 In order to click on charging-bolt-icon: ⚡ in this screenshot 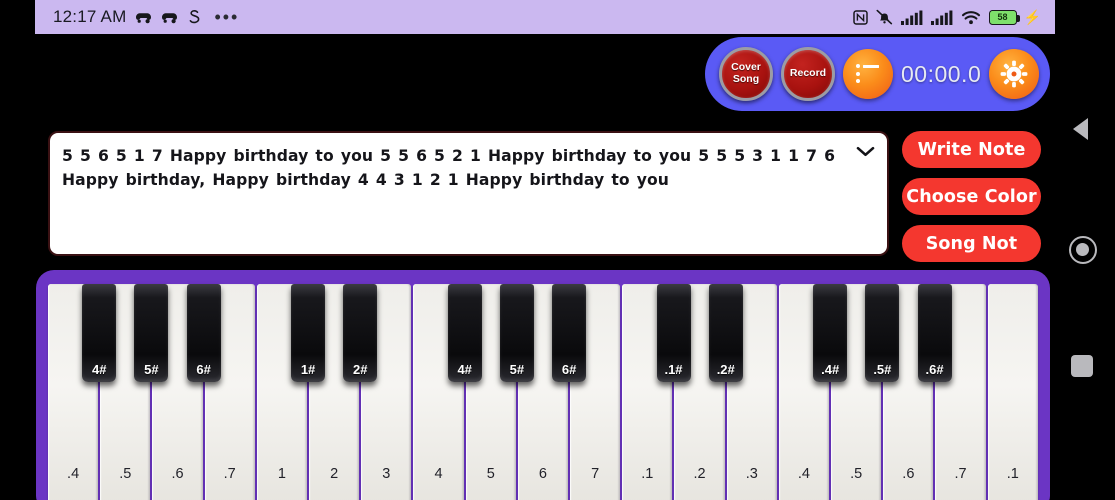, I will do `click(1032, 16)`.